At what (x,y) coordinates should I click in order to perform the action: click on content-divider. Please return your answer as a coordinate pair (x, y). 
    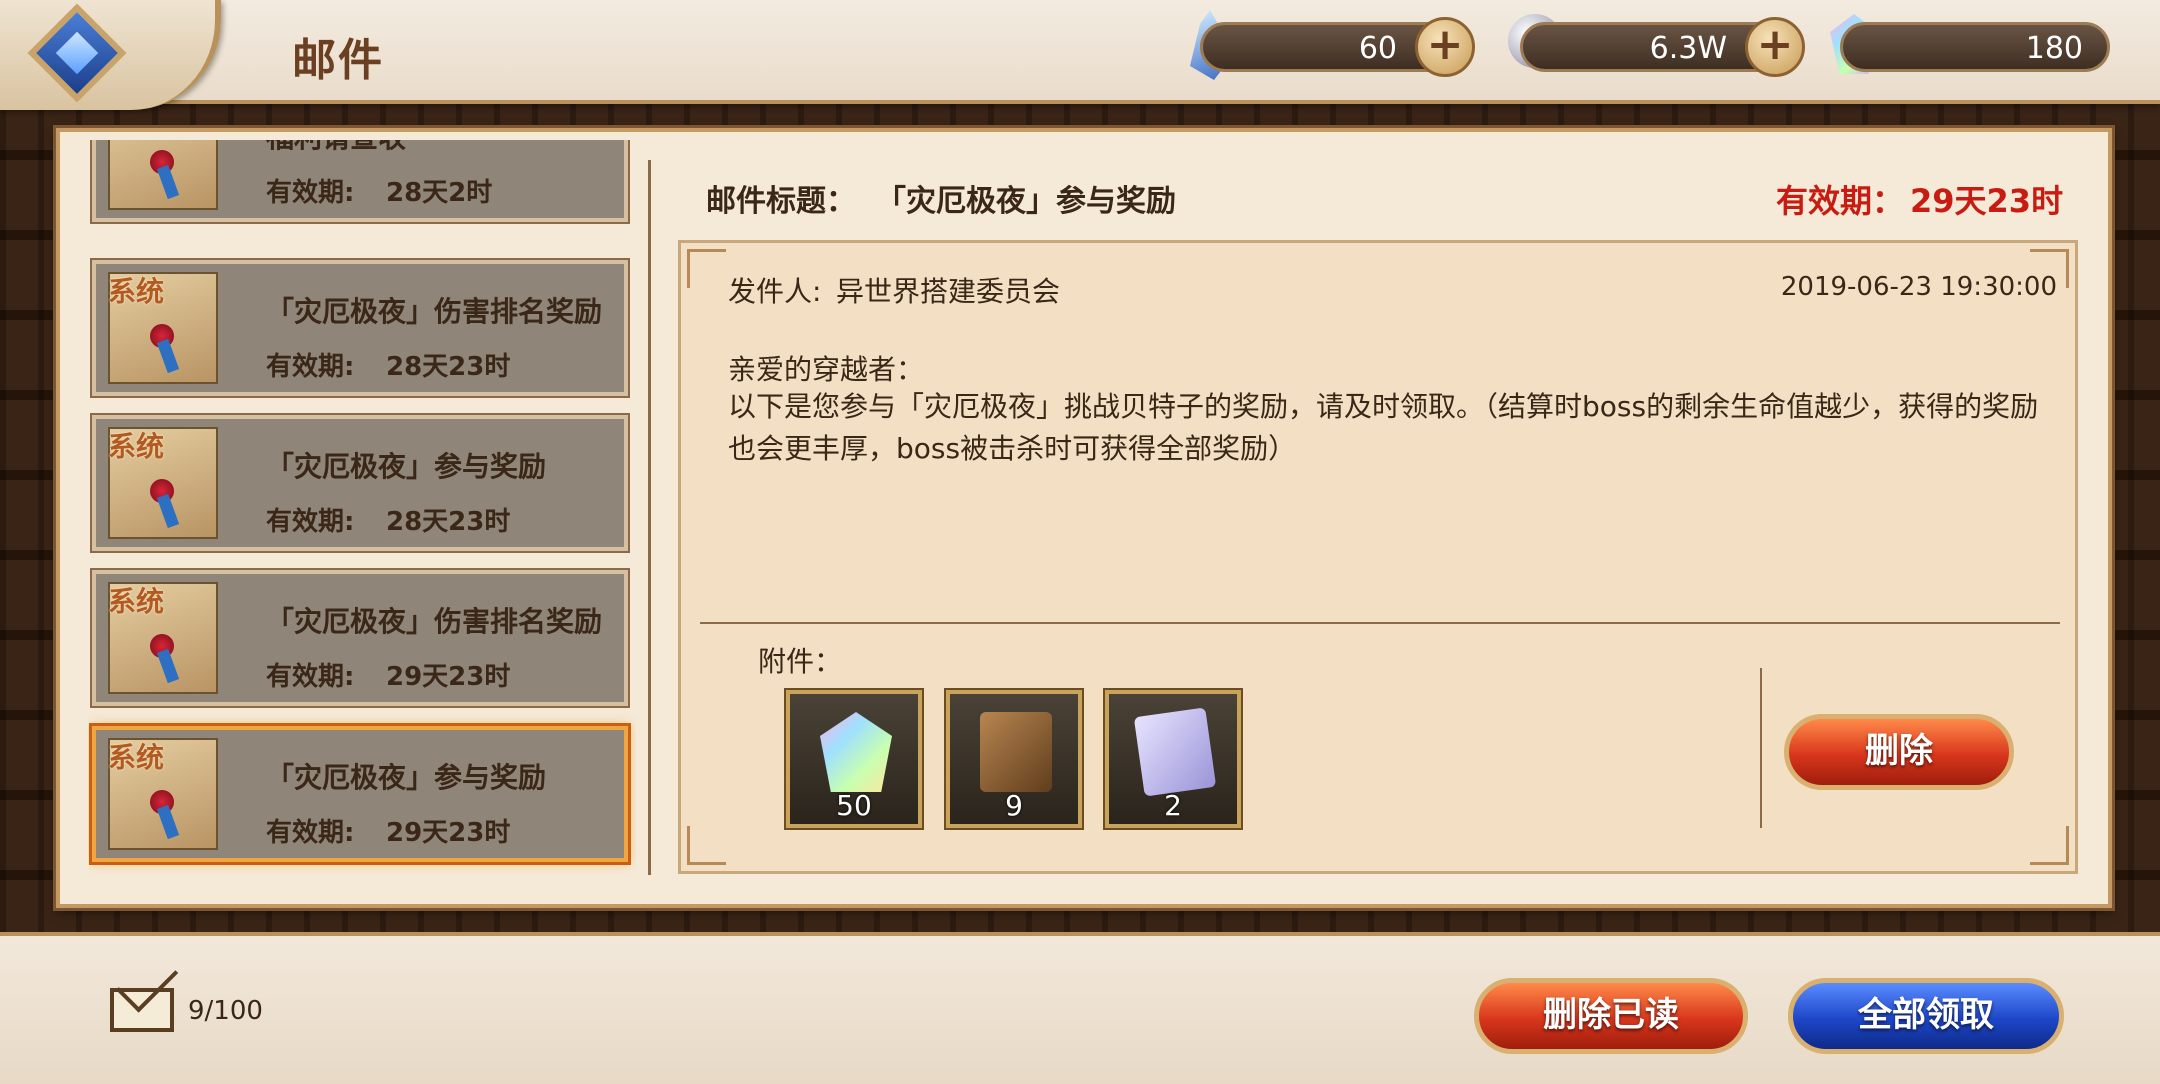
    Looking at the image, I should click on (1380, 623).